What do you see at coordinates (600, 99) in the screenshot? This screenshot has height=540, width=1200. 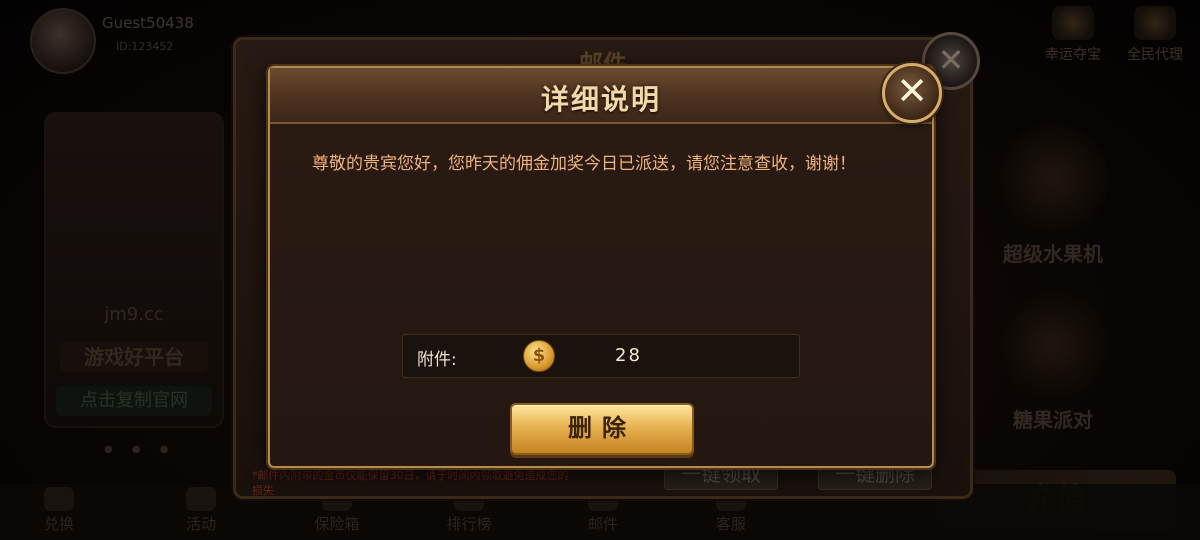 I see `dialog-title: 详细说明` at bounding box center [600, 99].